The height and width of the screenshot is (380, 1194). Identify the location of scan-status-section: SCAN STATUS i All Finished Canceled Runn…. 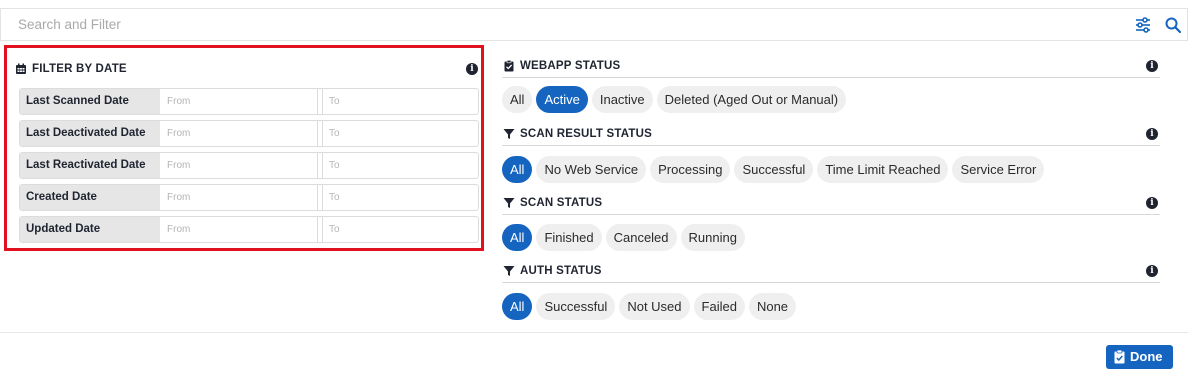
(831, 224).